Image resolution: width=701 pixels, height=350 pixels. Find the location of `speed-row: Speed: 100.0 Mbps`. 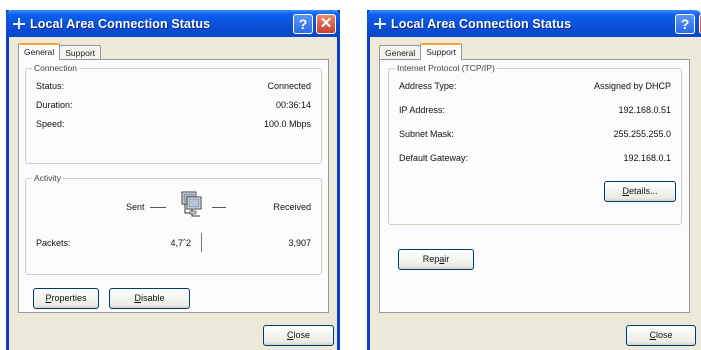

speed-row: Speed: 100.0 Mbps is located at coordinates (173, 125).